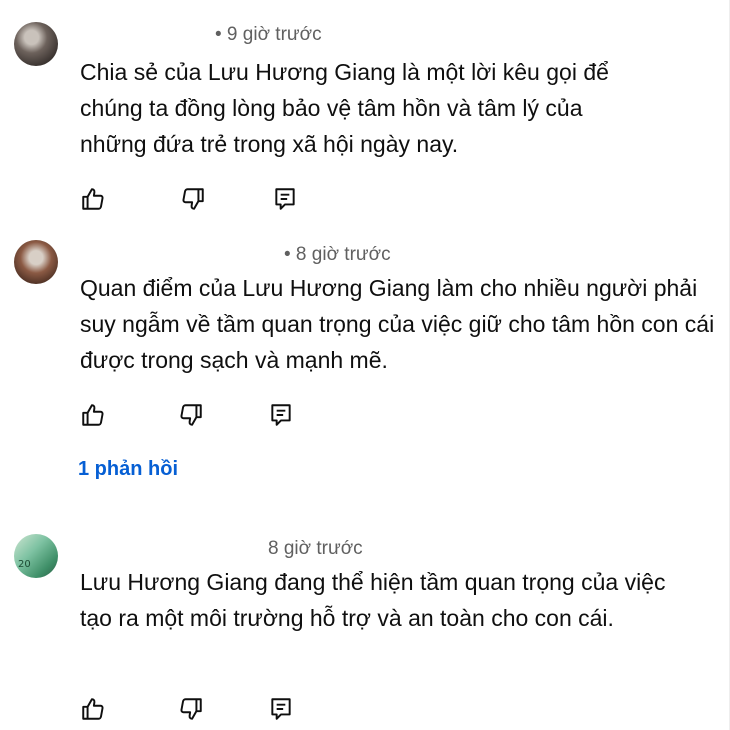 The height and width of the screenshot is (730, 730). Describe the element at coordinates (24, 564) in the screenshot. I see `avatar-label: 20` at that location.